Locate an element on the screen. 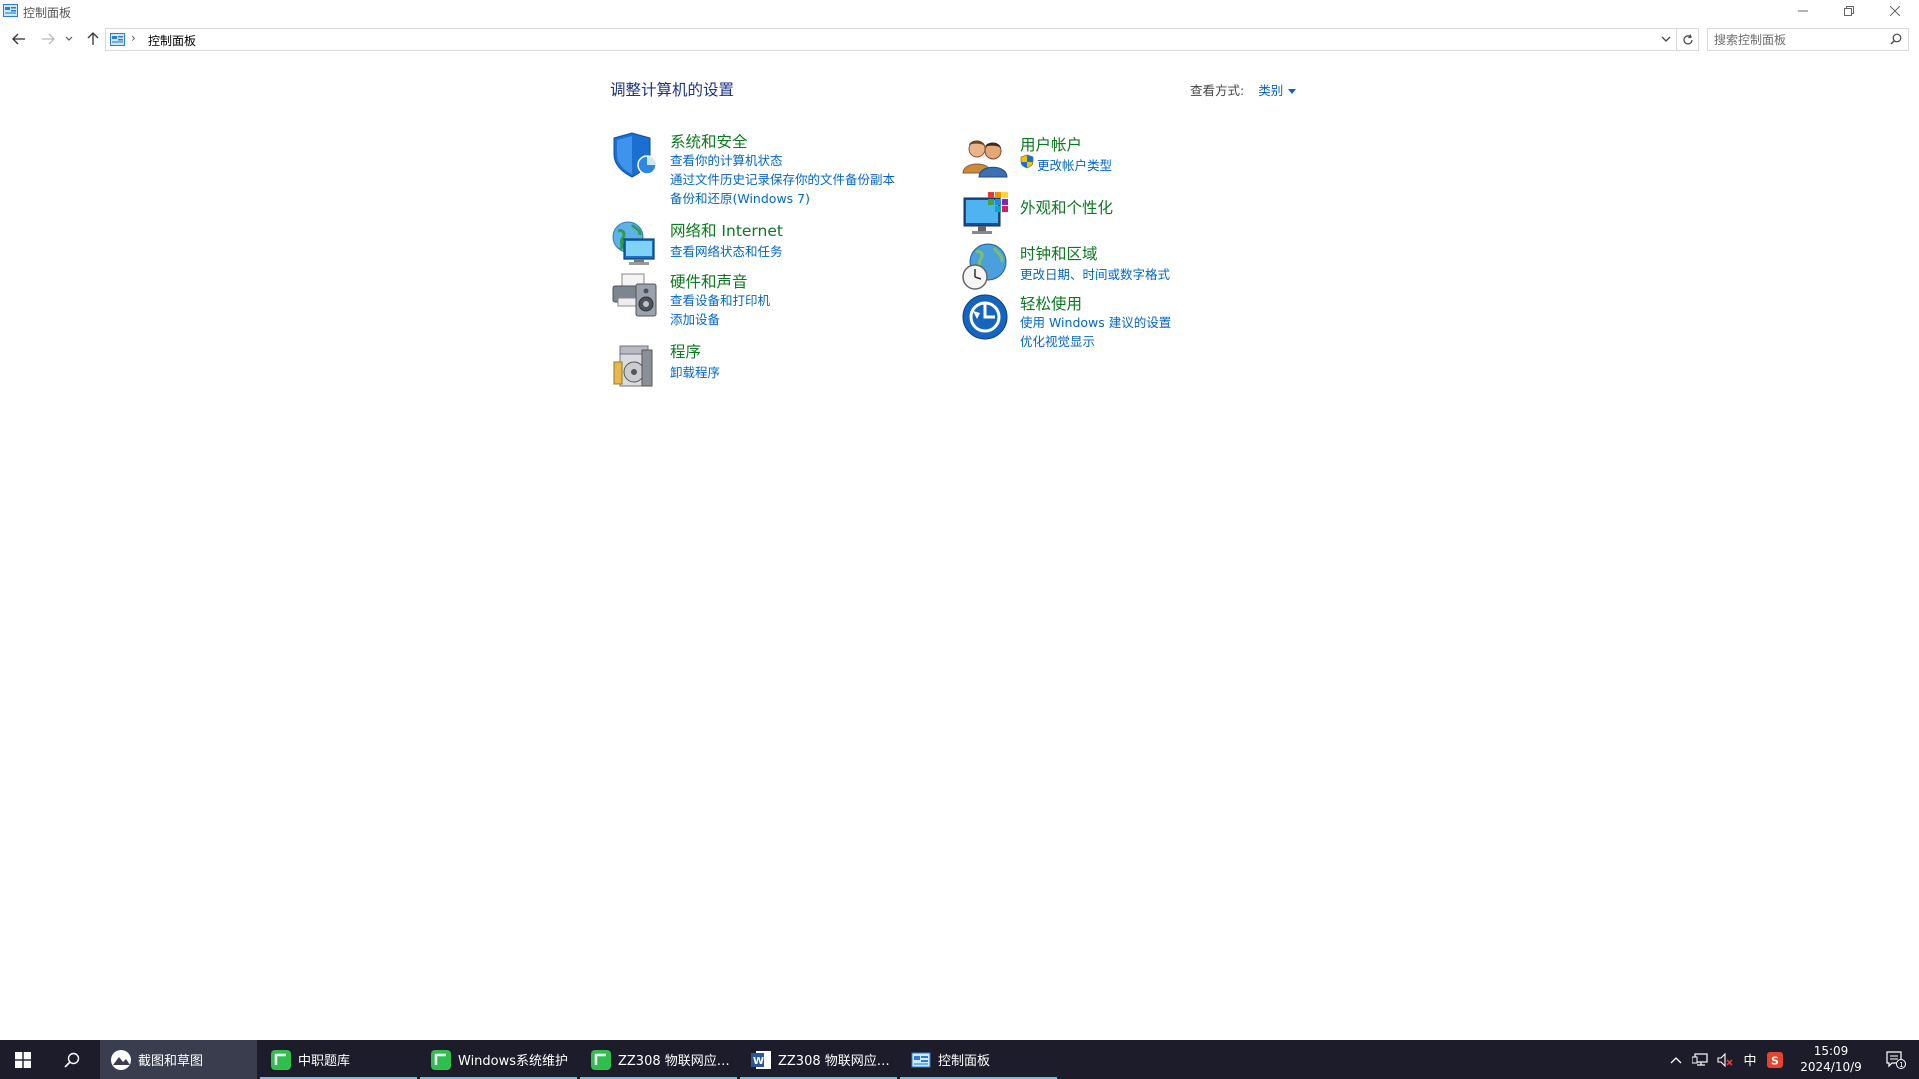 This screenshot has height=1079, width=1919. restore-button is located at coordinates (1849, 11).